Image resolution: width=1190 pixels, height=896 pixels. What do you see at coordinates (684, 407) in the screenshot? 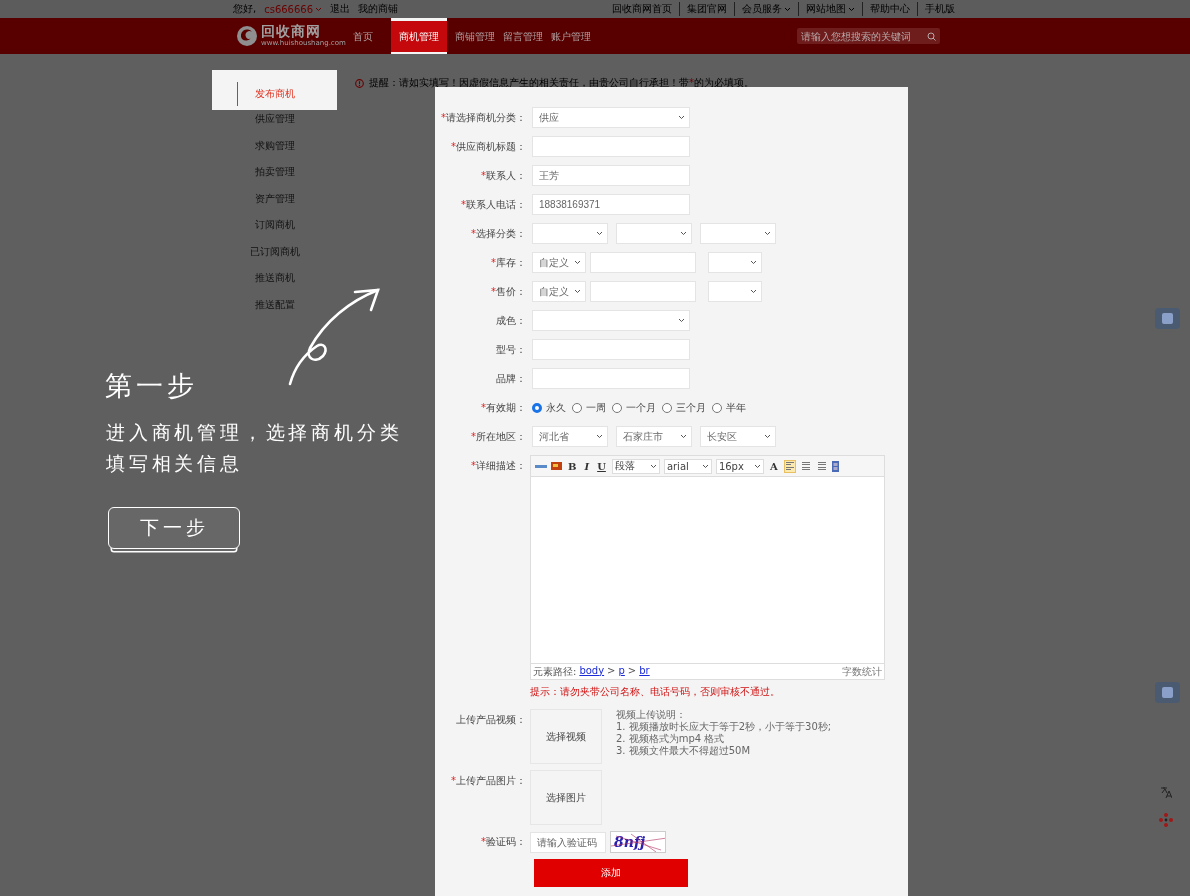
I see `radio-option: 三个月` at bounding box center [684, 407].